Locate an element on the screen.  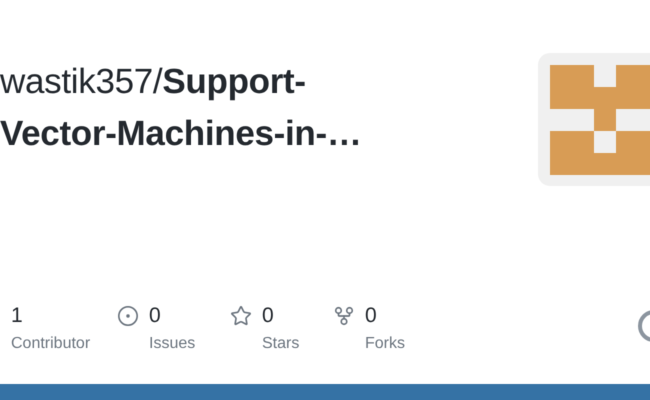
stat-label: Contributor is located at coordinates (50, 344).